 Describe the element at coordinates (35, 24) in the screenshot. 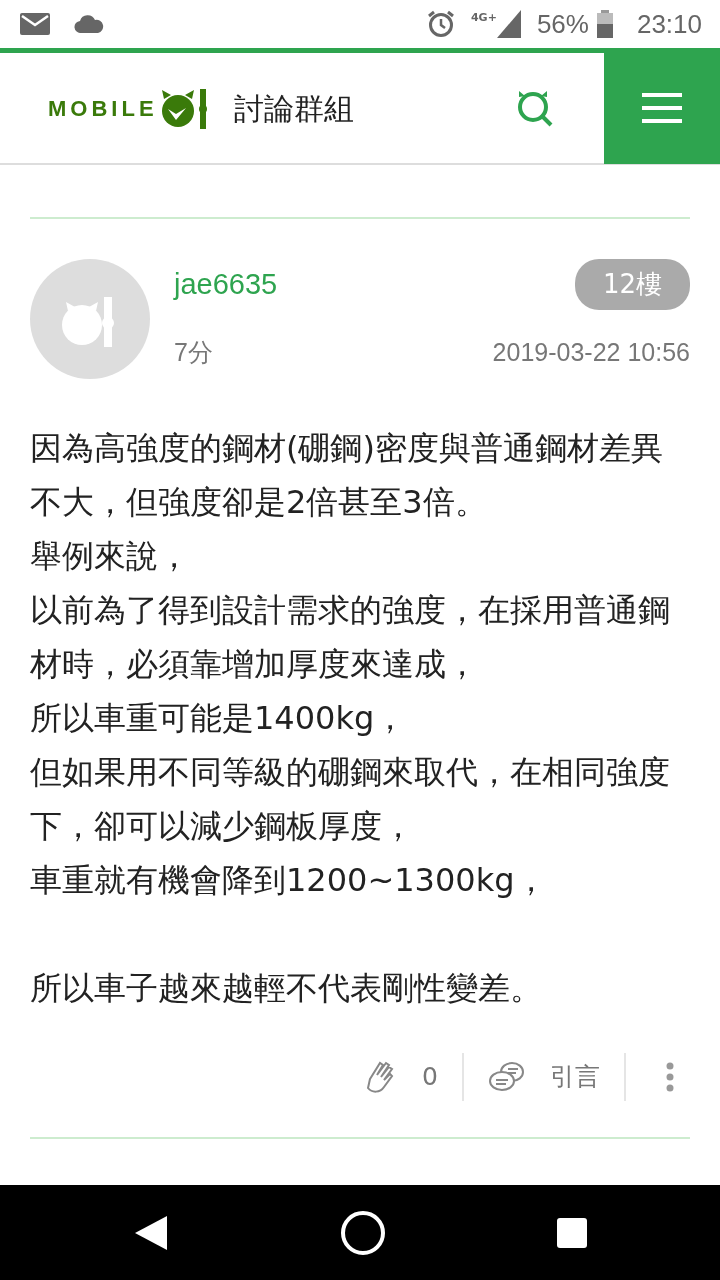

I see `mail-icon` at that location.